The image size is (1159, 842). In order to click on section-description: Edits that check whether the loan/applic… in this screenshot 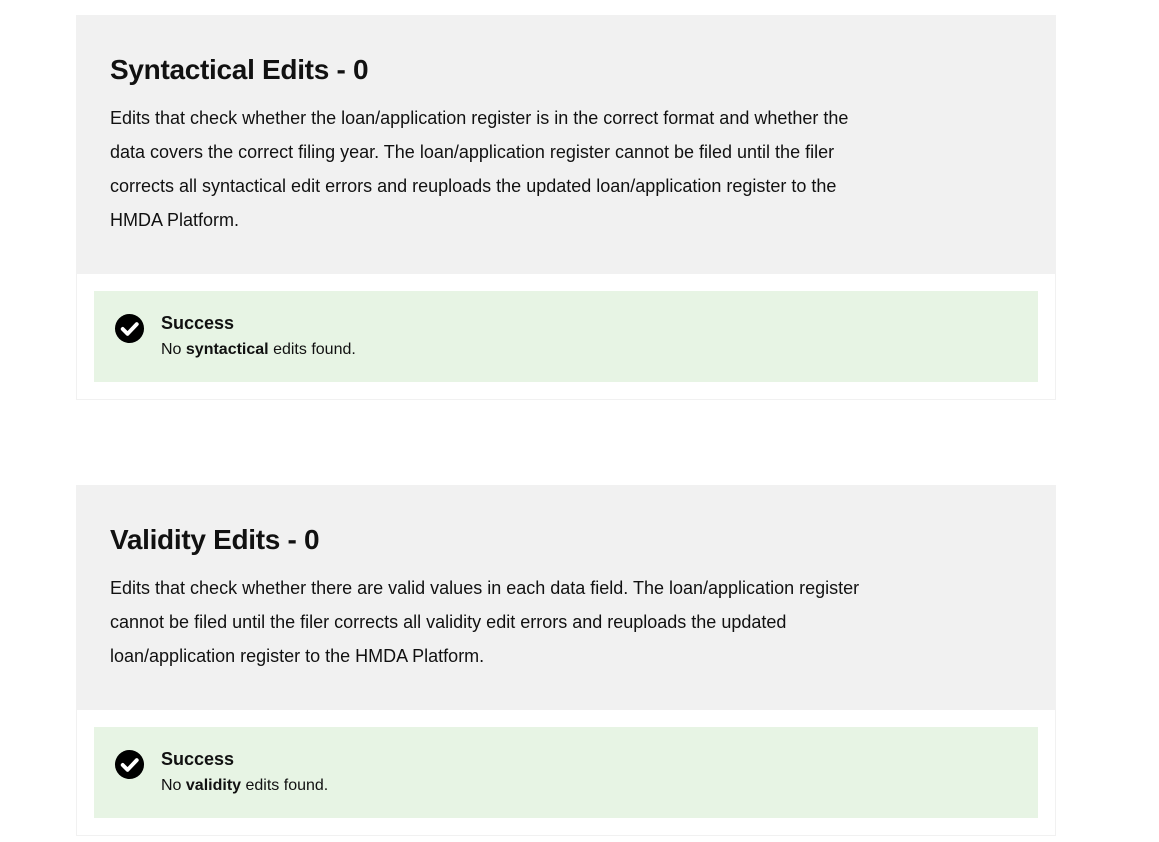, I will do `click(479, 169)`.